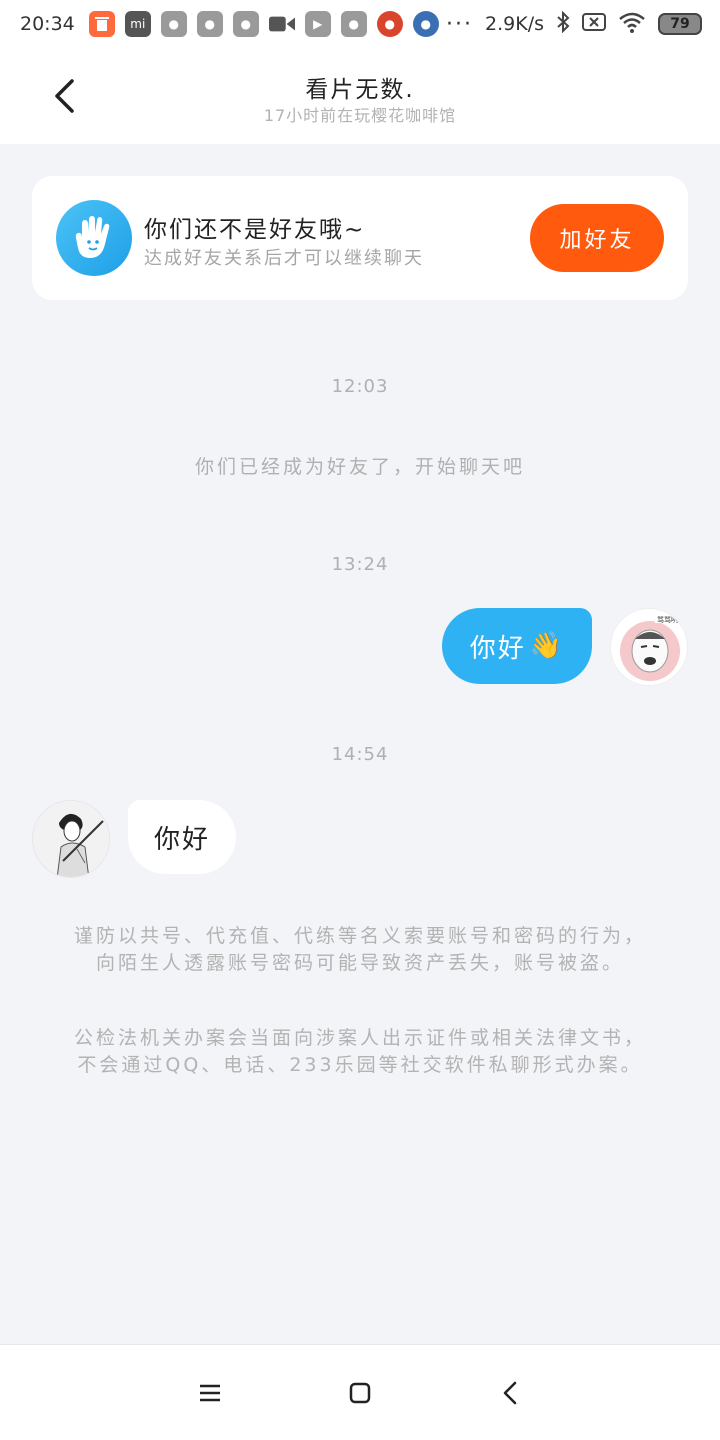 This screenshot has height=1440, width=720. I want to click on status-bar: 20:34 mi ● ● ● ▶ ● ● ● ··· 2.9K/s 79, so click(360, 24).